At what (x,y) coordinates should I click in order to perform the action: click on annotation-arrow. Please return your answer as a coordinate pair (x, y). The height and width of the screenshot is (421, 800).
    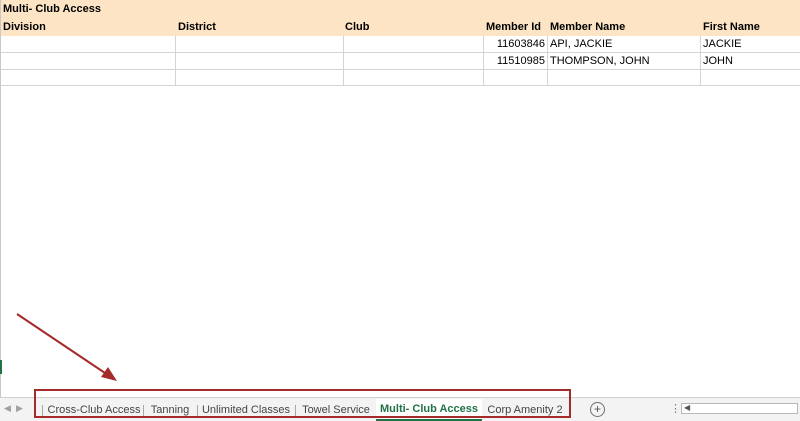
    Looking at the image, I should click on (66, 347).